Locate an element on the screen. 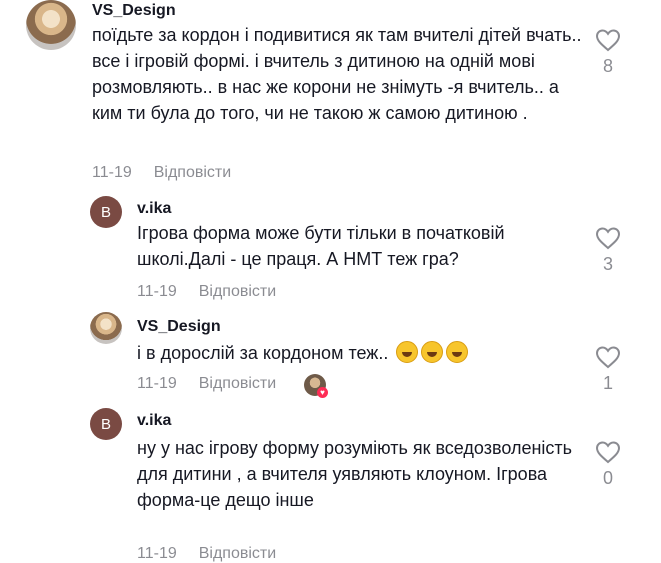 This screenshot has height=563, width=661. like-button: 0 is located at coordinates (608, 464).